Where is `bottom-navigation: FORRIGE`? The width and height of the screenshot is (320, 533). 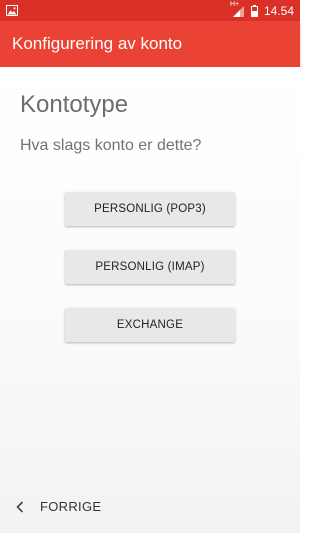 bottom-navigation: FORRIGE is located at coordinates (150, 506).